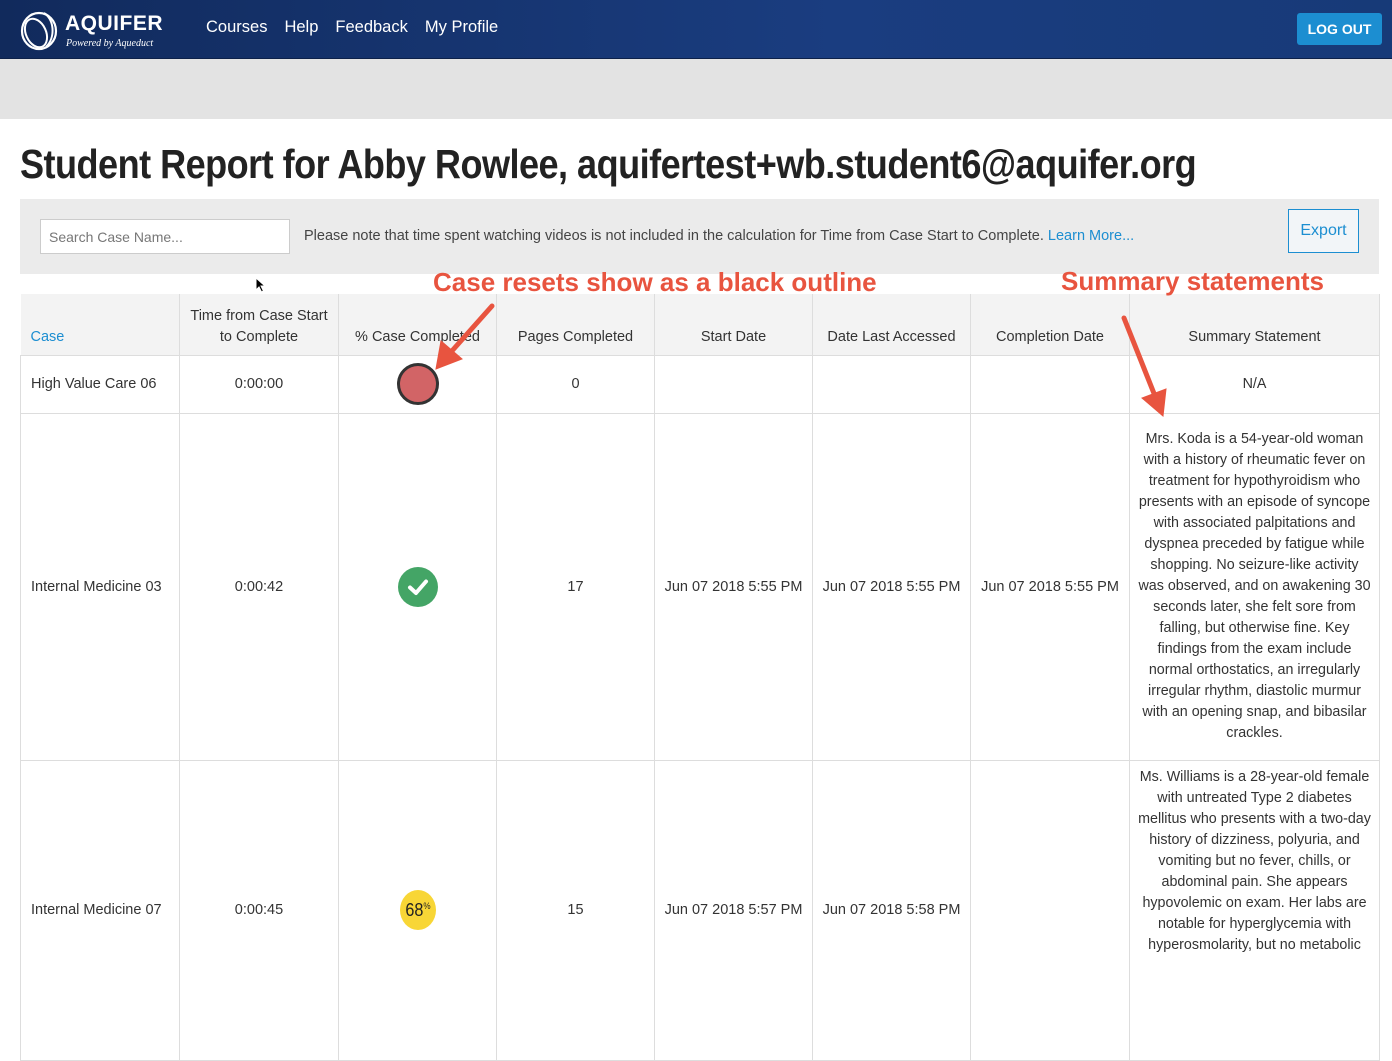  Describe the element at coordinates (259, 910) in the screenshot. I see `case-time: 0:00:45` at that location.